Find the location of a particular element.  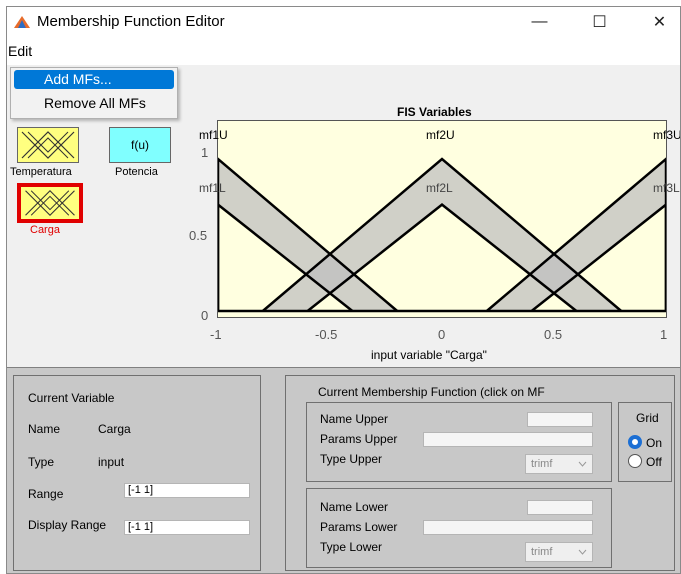

plot-title: FIS Variables is located at coordinates (434, 112).